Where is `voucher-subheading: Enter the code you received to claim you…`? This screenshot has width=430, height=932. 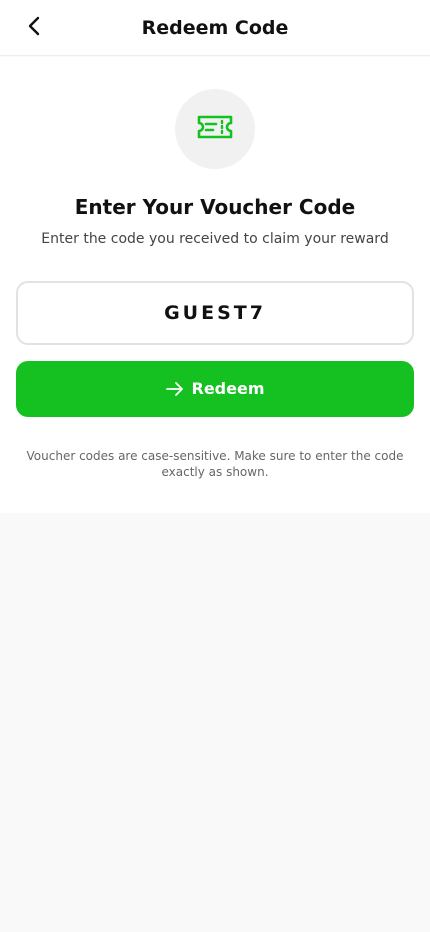 voucher-subheading: Enter the code you received to claim you… is located at coordinates (215, 239).